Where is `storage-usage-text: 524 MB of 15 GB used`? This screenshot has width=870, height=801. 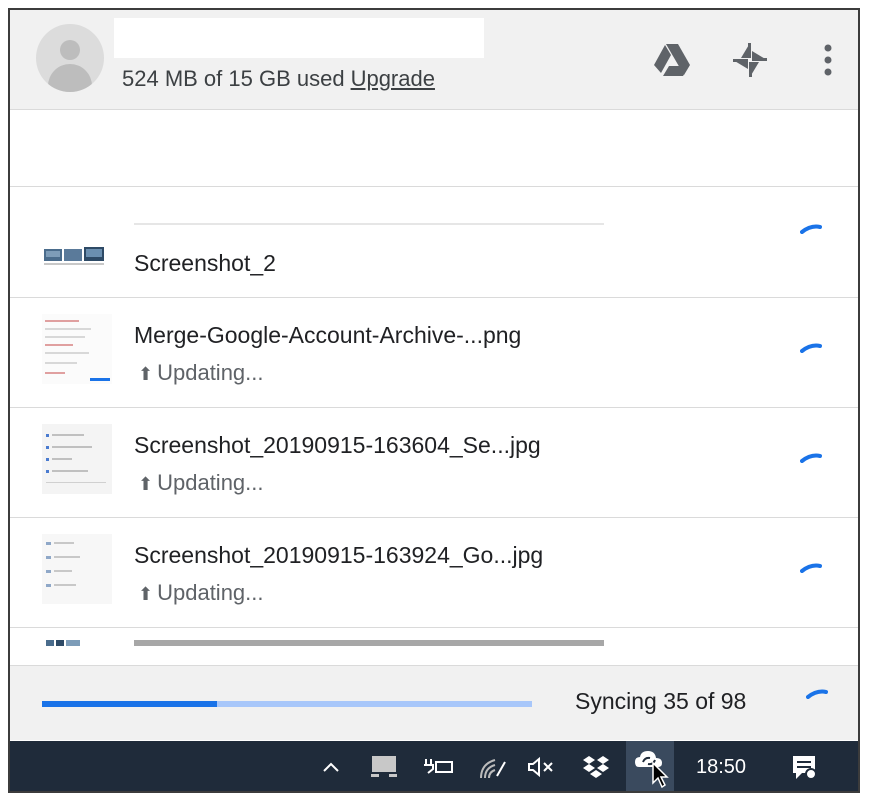
storage-usage-text: 524 MB of 15 GB used is located at coordinates (233, 78).